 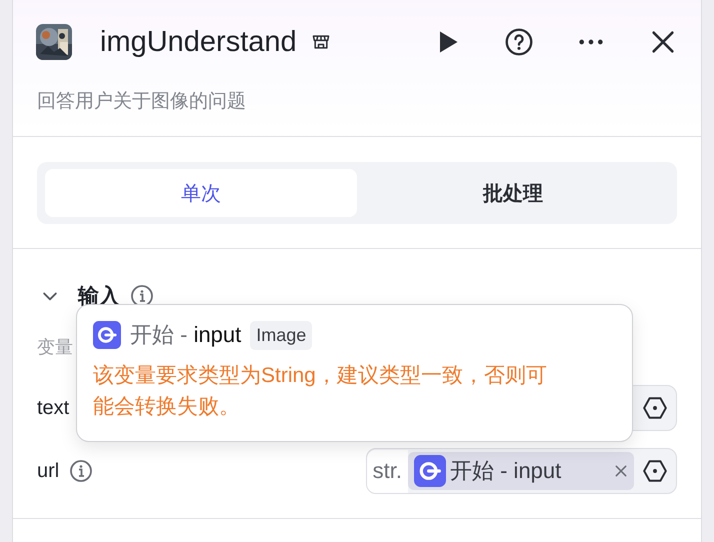 I want to click on help-icon, so click(x=519, y=42).